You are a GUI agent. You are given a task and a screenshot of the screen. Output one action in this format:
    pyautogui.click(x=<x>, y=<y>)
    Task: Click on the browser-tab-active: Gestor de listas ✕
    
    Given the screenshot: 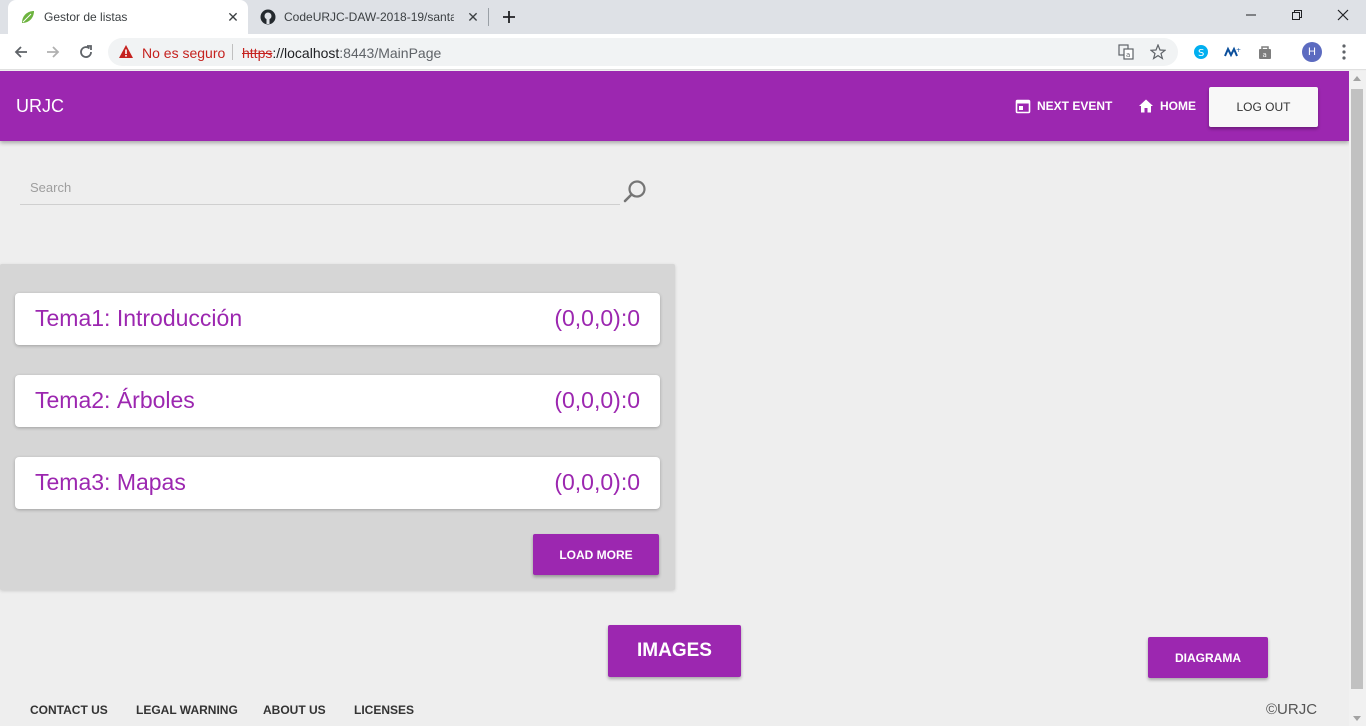 What is the action you would take?
    pyautogui.click(x=128, y=17)
    